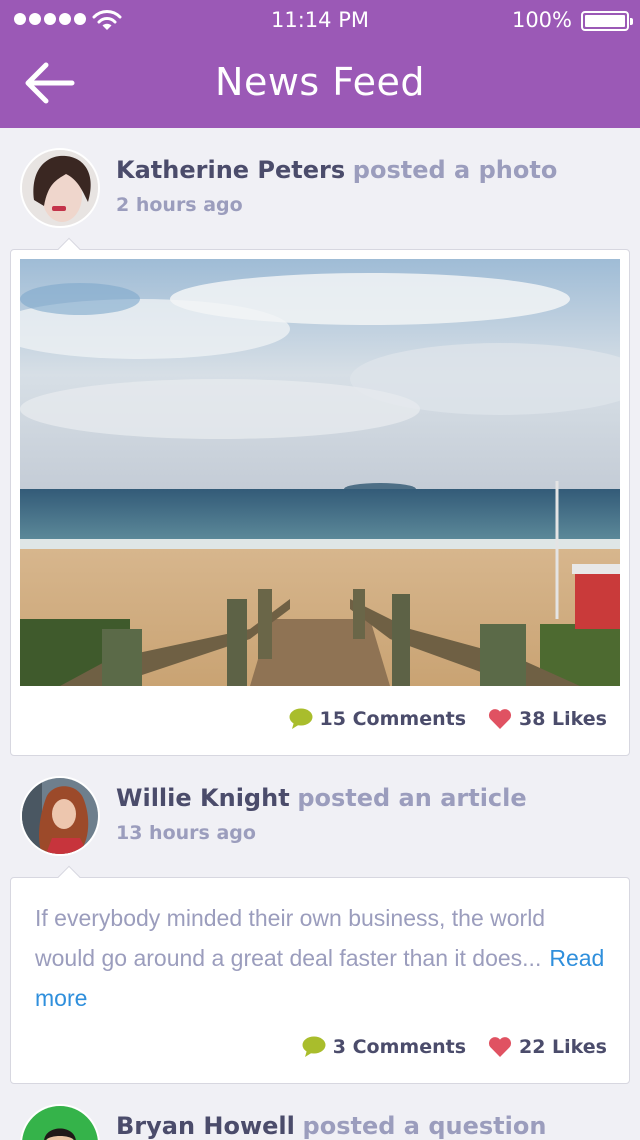 This screenshot has height=1140, width=640. What do you see at coordinates (424, 1126) in the screenshot?
I see `post-action: posted a question` at bounding box center [424, 1126].